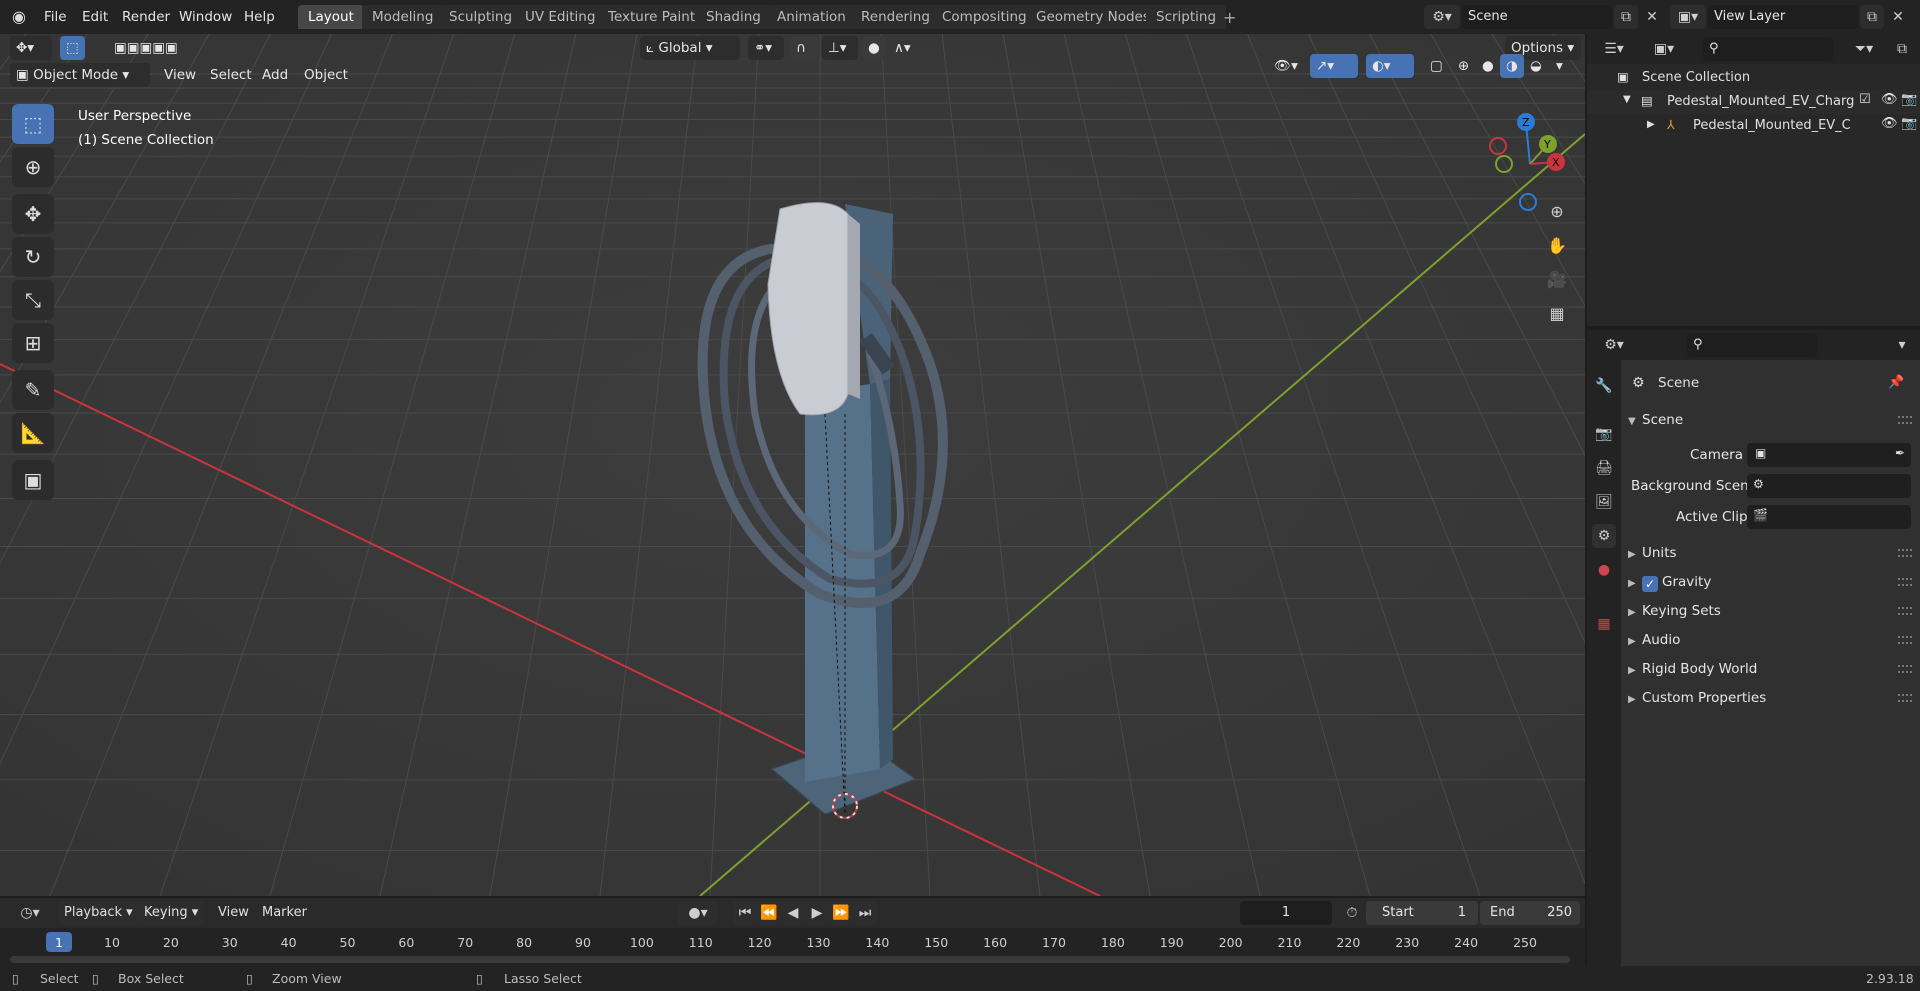 Image resolution: width=1920 pixels, height=991 pixels. Describe the element at coordinates (1864, 49) in the screenshot. I see `filter-icon: ⏷▾` at that location.